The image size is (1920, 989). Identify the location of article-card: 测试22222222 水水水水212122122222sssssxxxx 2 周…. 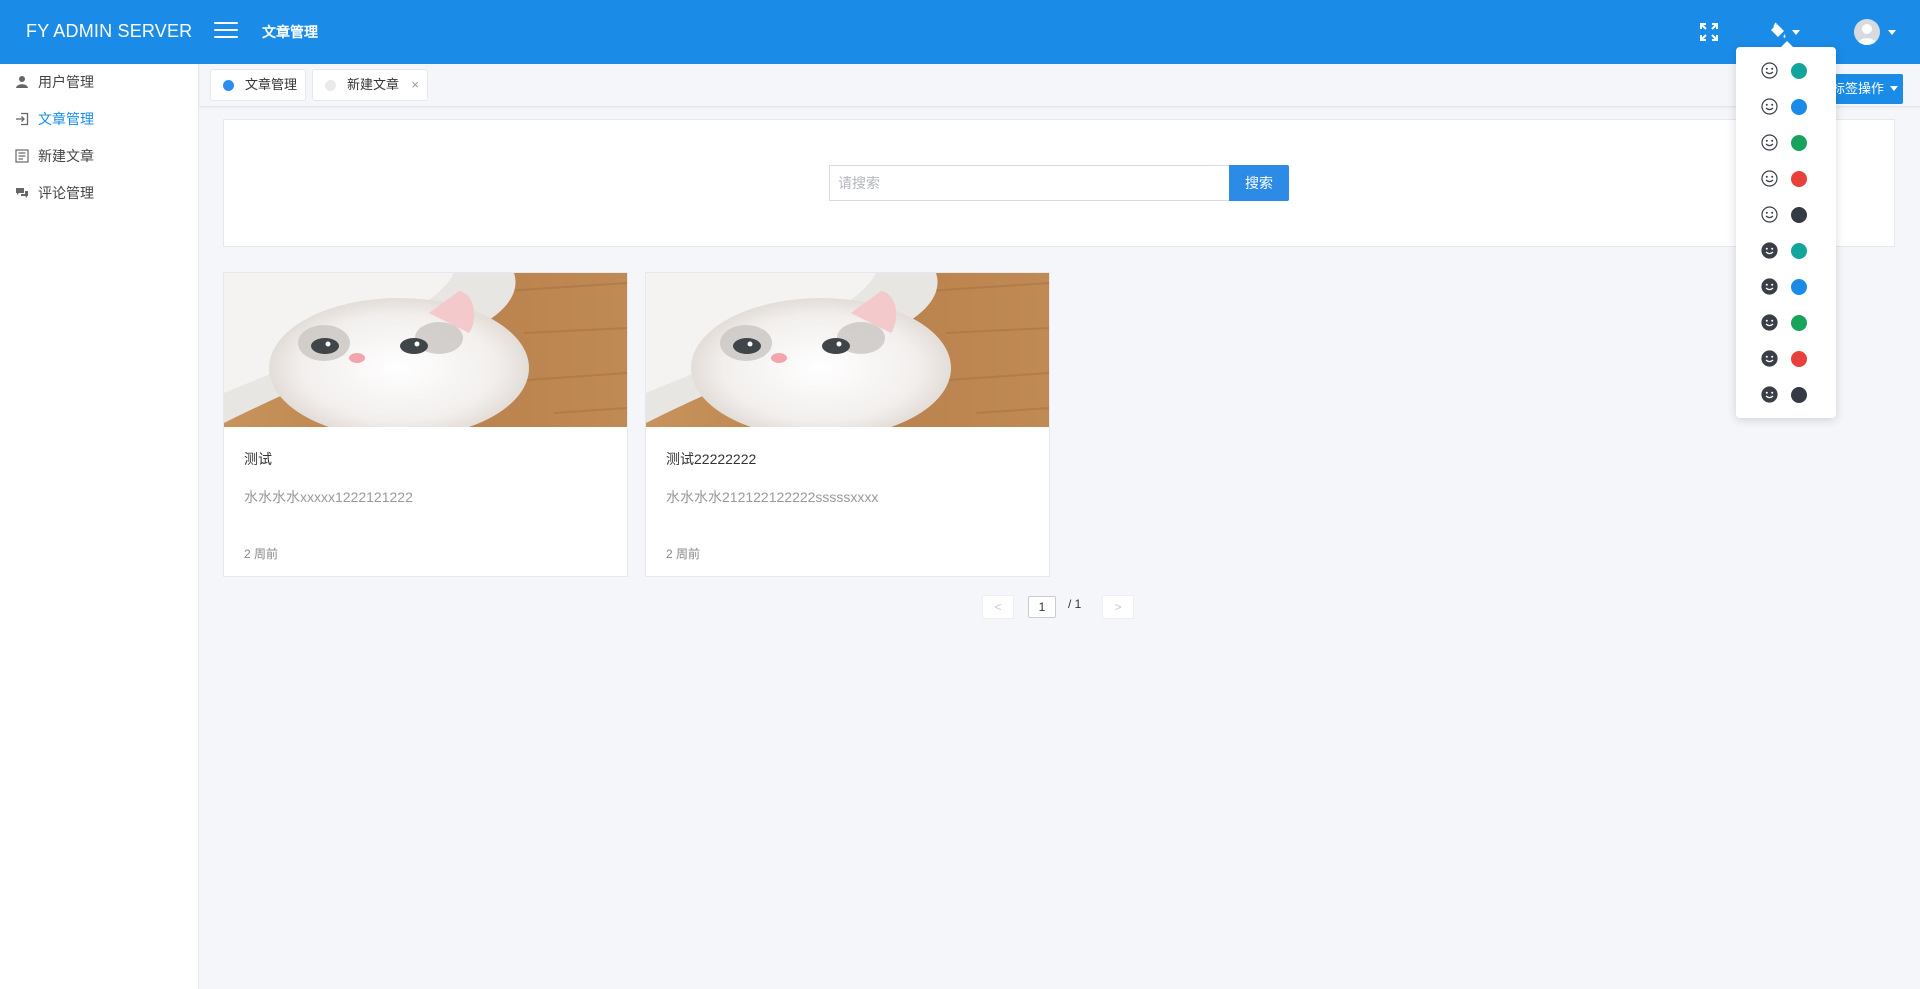
(847, 424).